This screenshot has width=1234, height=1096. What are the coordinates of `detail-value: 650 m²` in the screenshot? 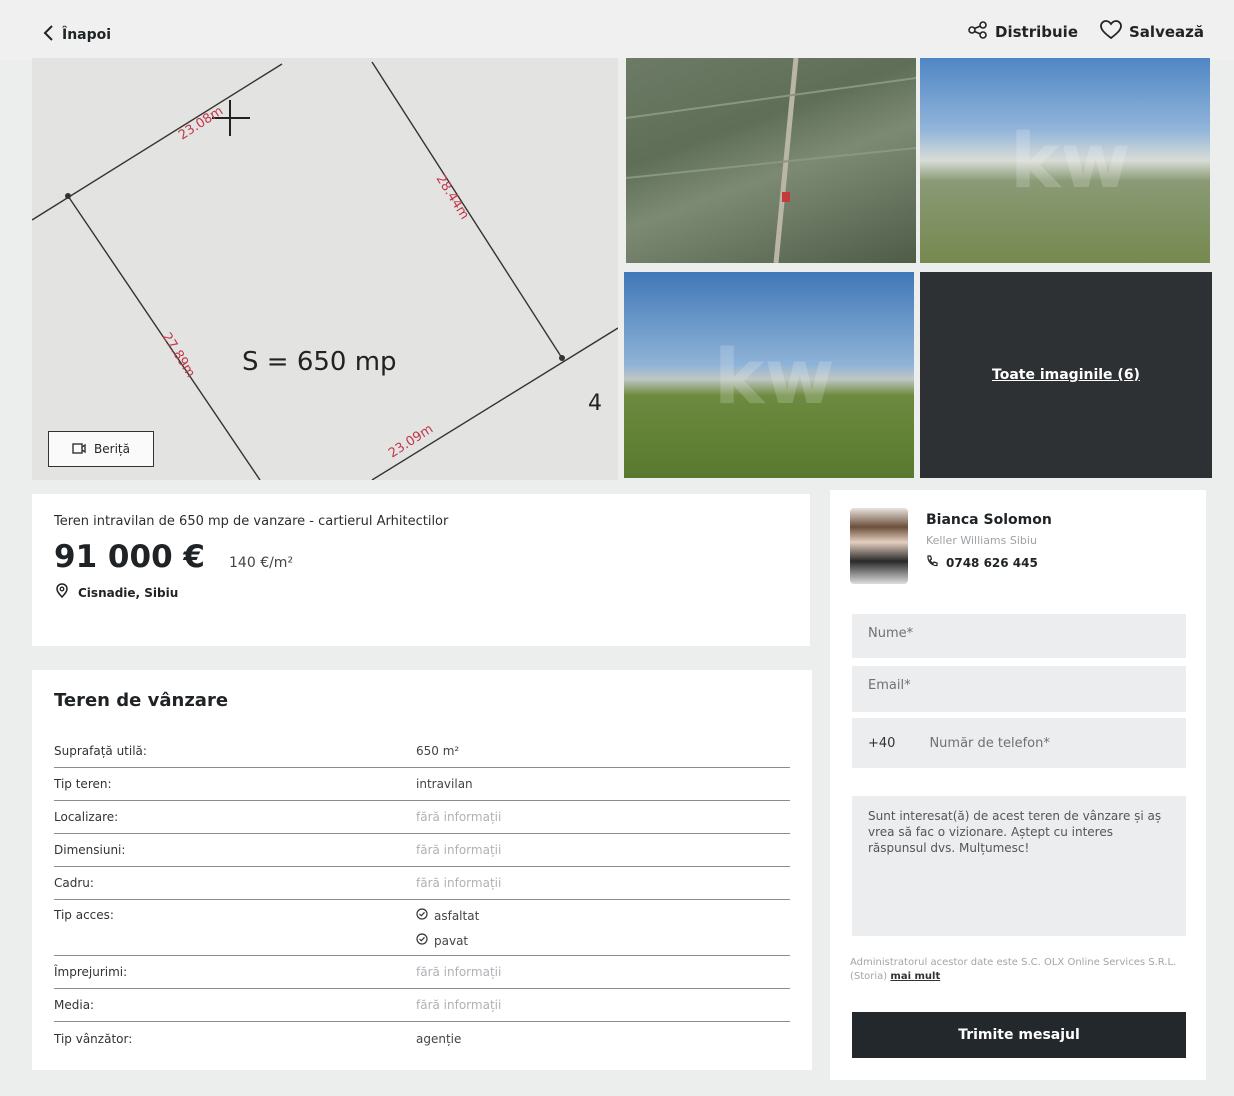 It's located at (438, 751).